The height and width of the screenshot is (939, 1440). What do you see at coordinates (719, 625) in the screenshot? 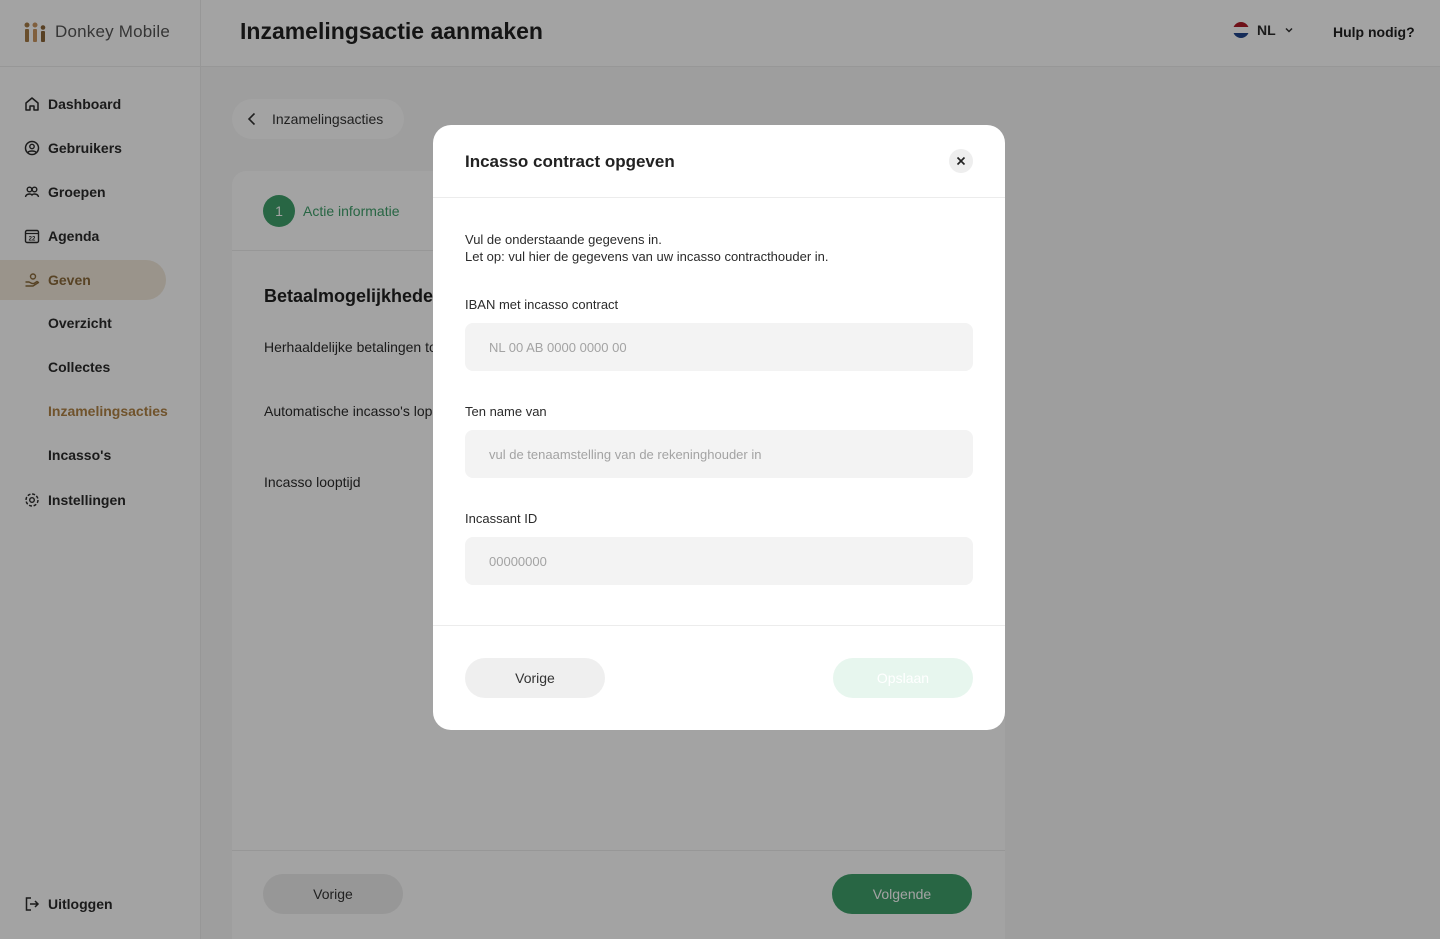
I see `modal-footer-divider` at bounding box center [719, 625].